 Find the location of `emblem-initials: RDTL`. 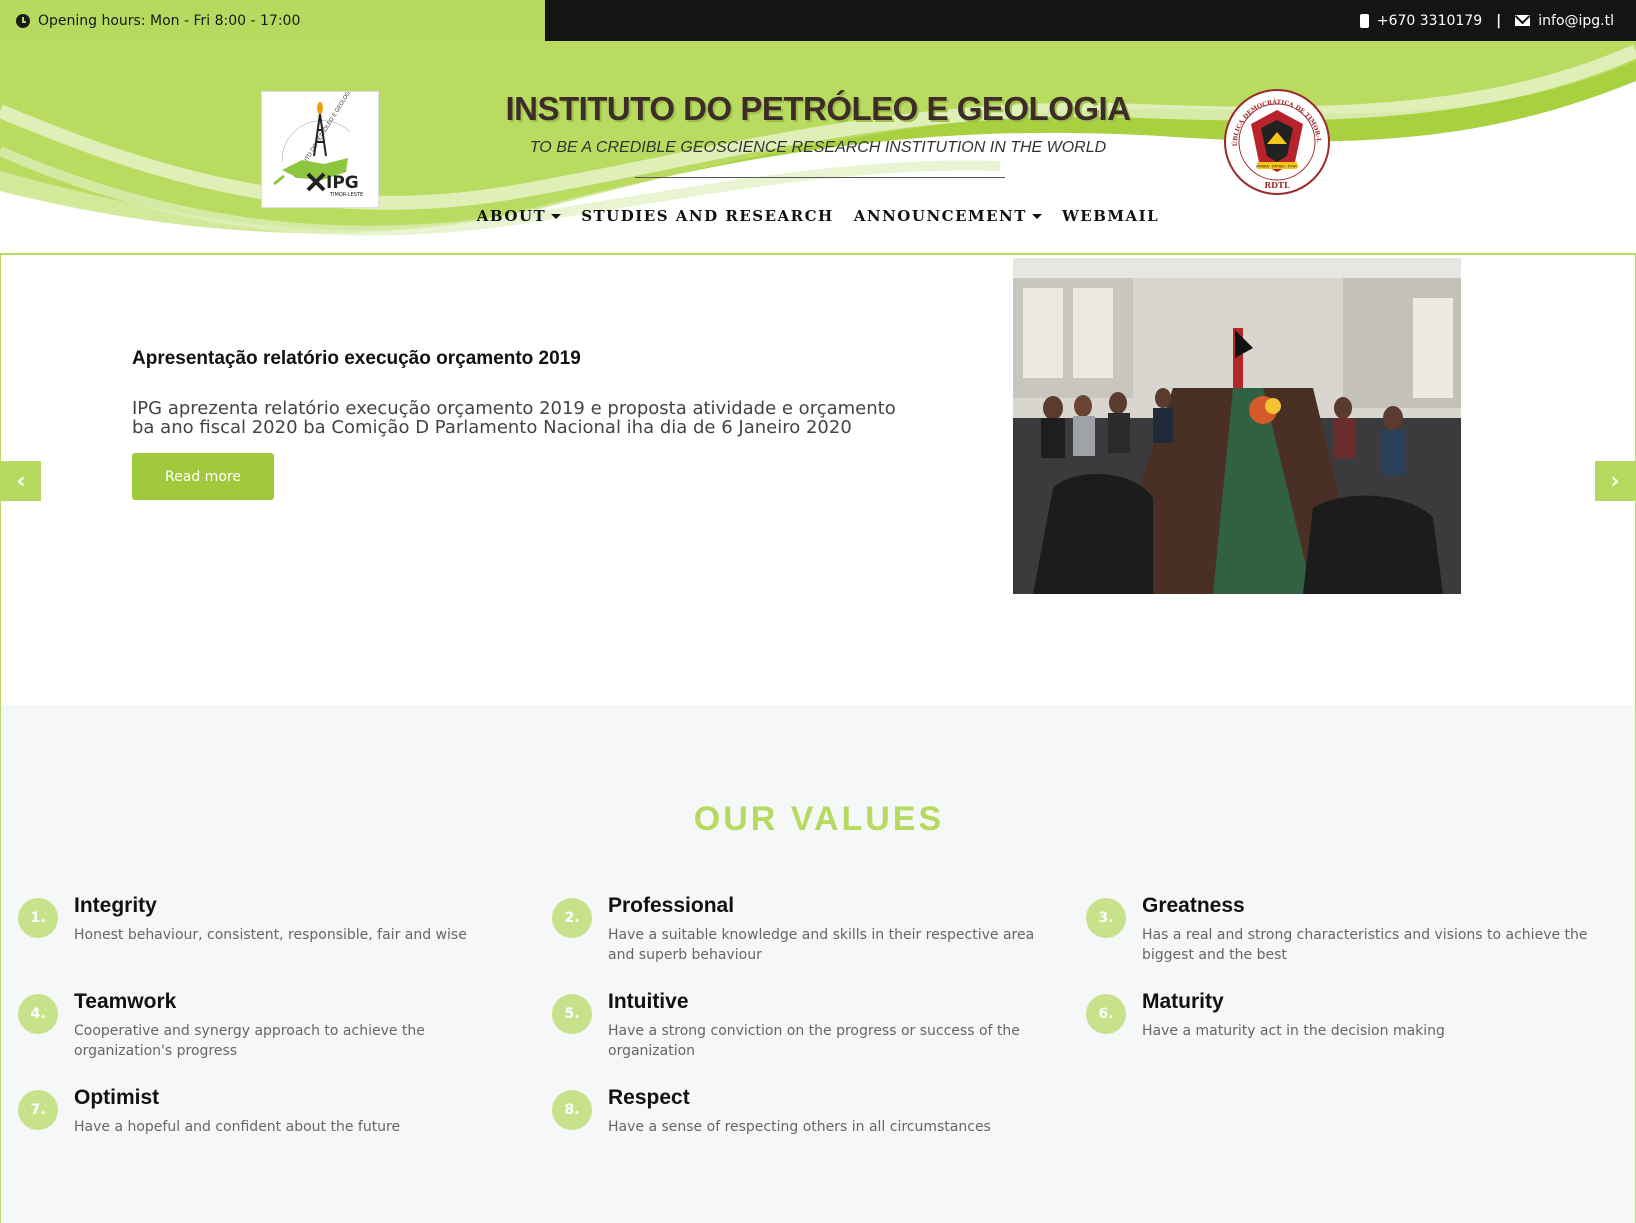

emblem-initials: RDTL is located at coordinates (1277, 185).